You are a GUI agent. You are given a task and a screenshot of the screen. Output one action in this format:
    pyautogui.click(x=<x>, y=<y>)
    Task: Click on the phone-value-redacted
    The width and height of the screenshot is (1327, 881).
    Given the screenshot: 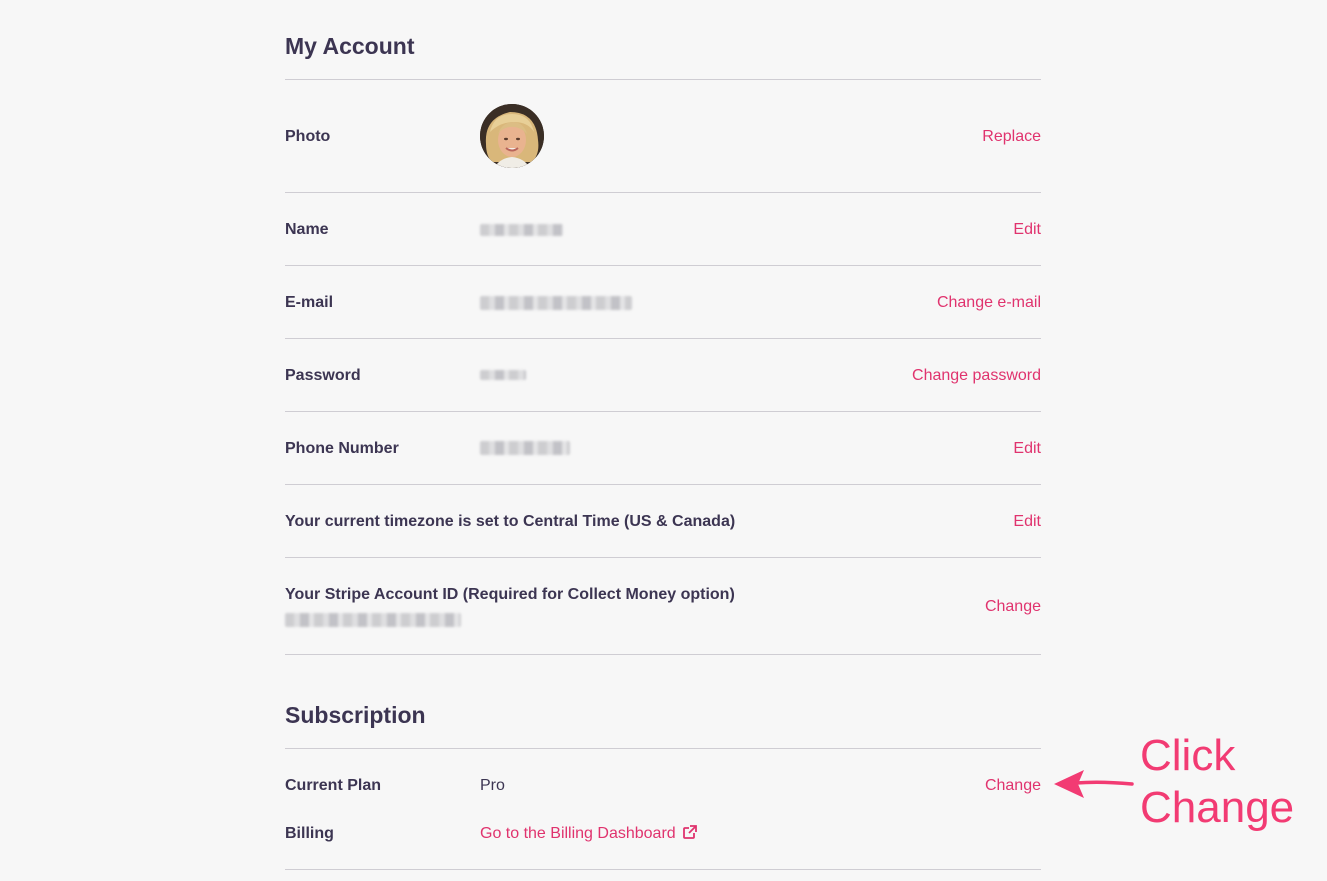 What is the action you would take?
    pyautogui.click(x=525, y=448)
    